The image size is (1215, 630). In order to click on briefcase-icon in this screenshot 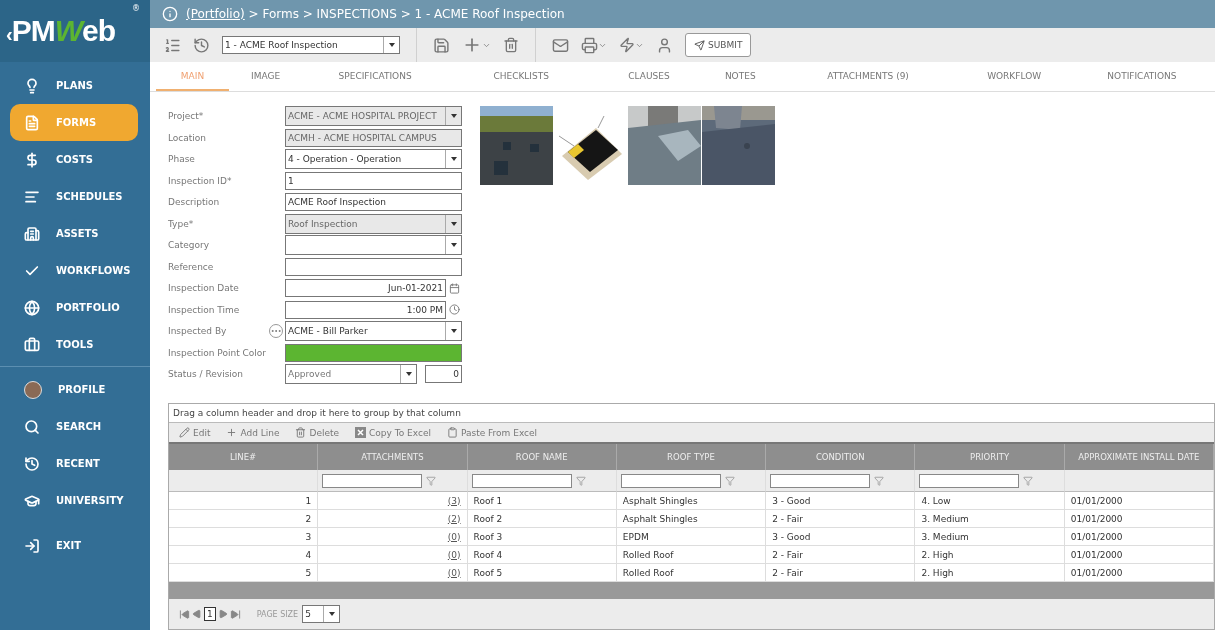, I will do `click(32, 344)`.